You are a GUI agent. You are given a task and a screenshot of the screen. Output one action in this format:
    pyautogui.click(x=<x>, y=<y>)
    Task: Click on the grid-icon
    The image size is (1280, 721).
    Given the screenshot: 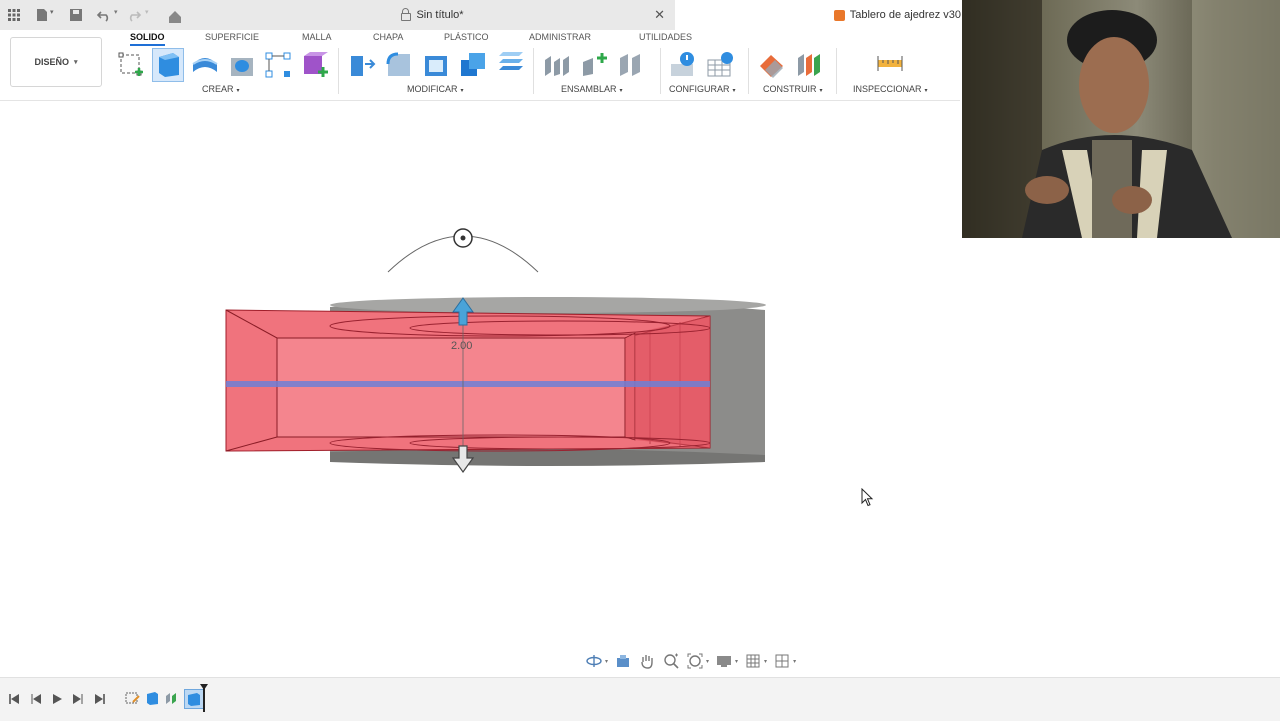 What is the action you would take?
    pyautogui.click(x=14, y=15)
    